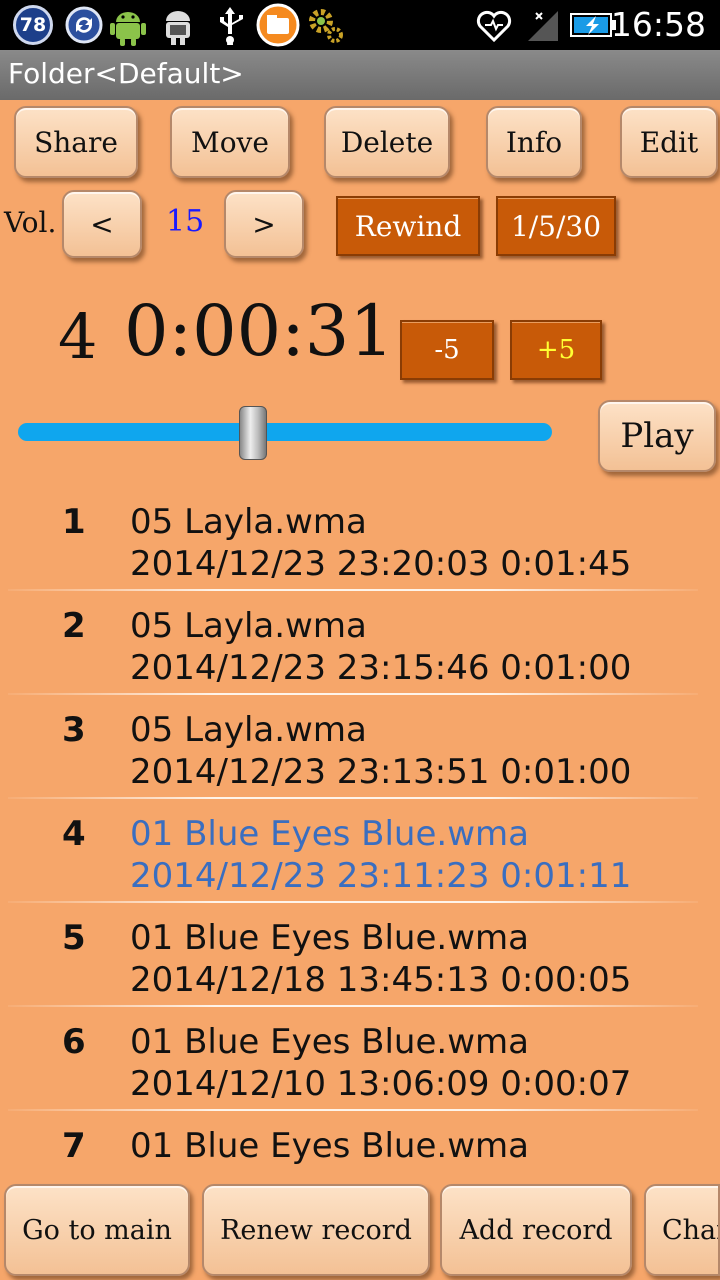  I want to click on rewind-button: Rewind, so click(408, 226).